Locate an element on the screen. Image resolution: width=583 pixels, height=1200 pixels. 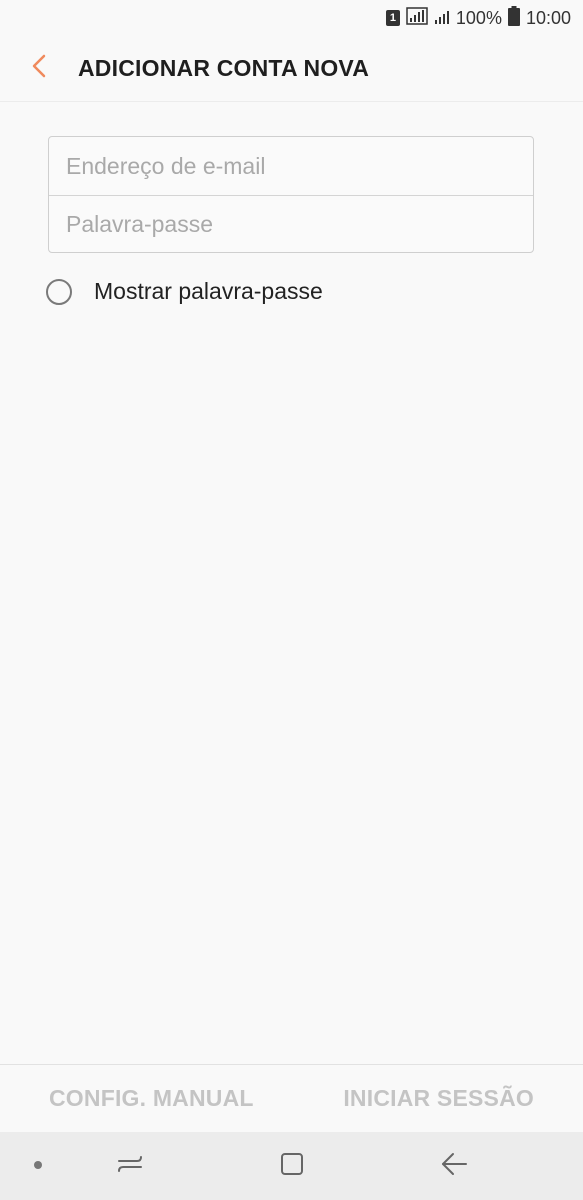
battery-icon is located at coordinates (513, 18).